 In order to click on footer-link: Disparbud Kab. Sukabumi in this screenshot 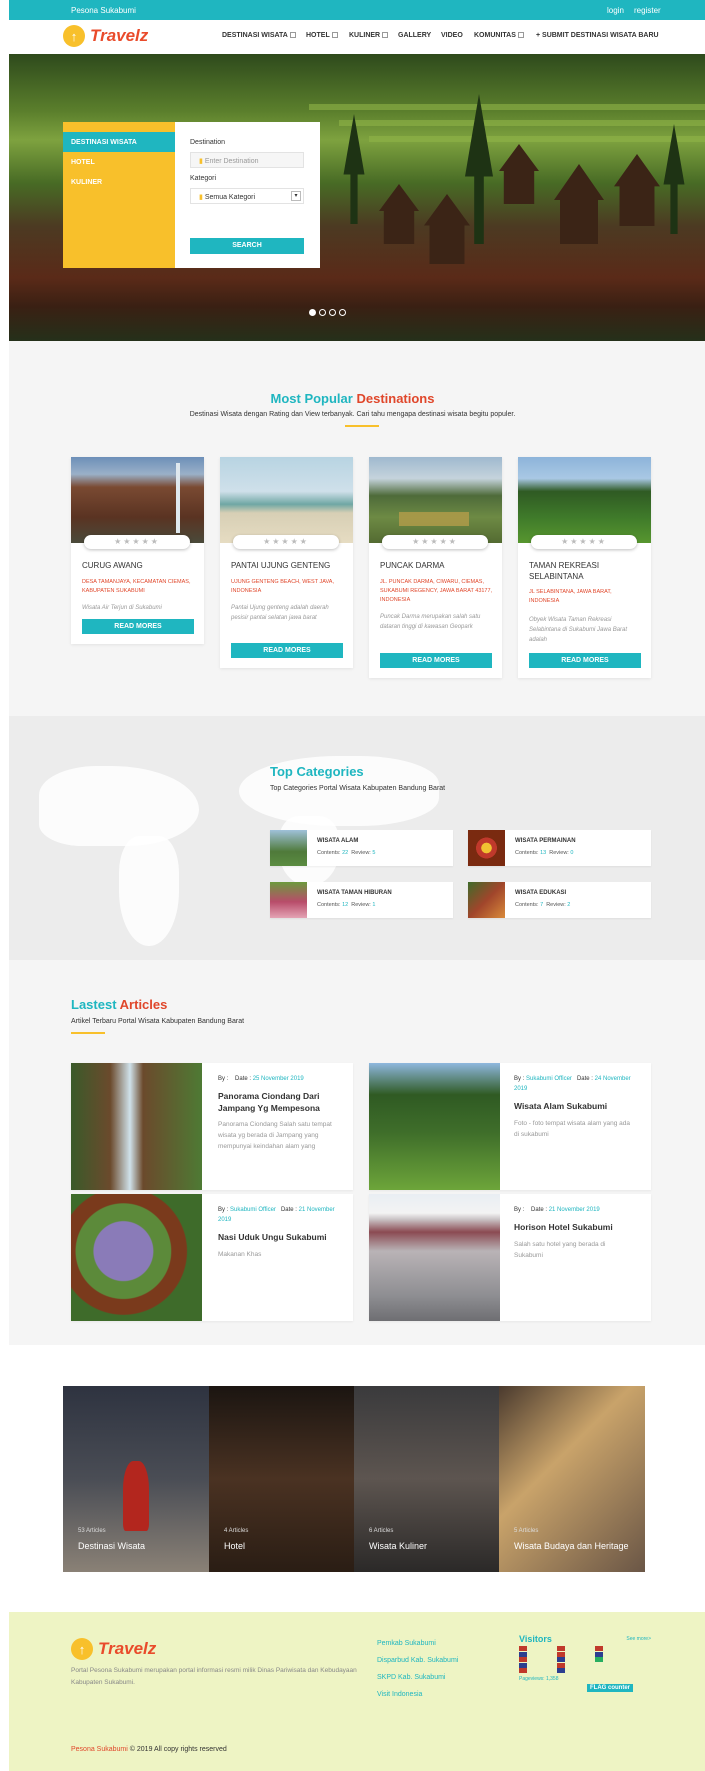, I will do `click(417, 1660)`.